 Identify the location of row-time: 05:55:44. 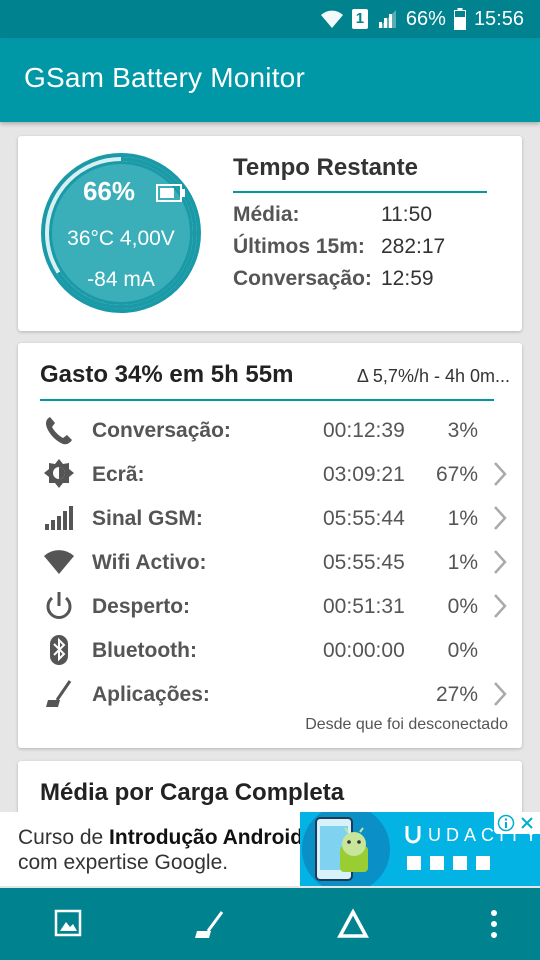
(364, 518).